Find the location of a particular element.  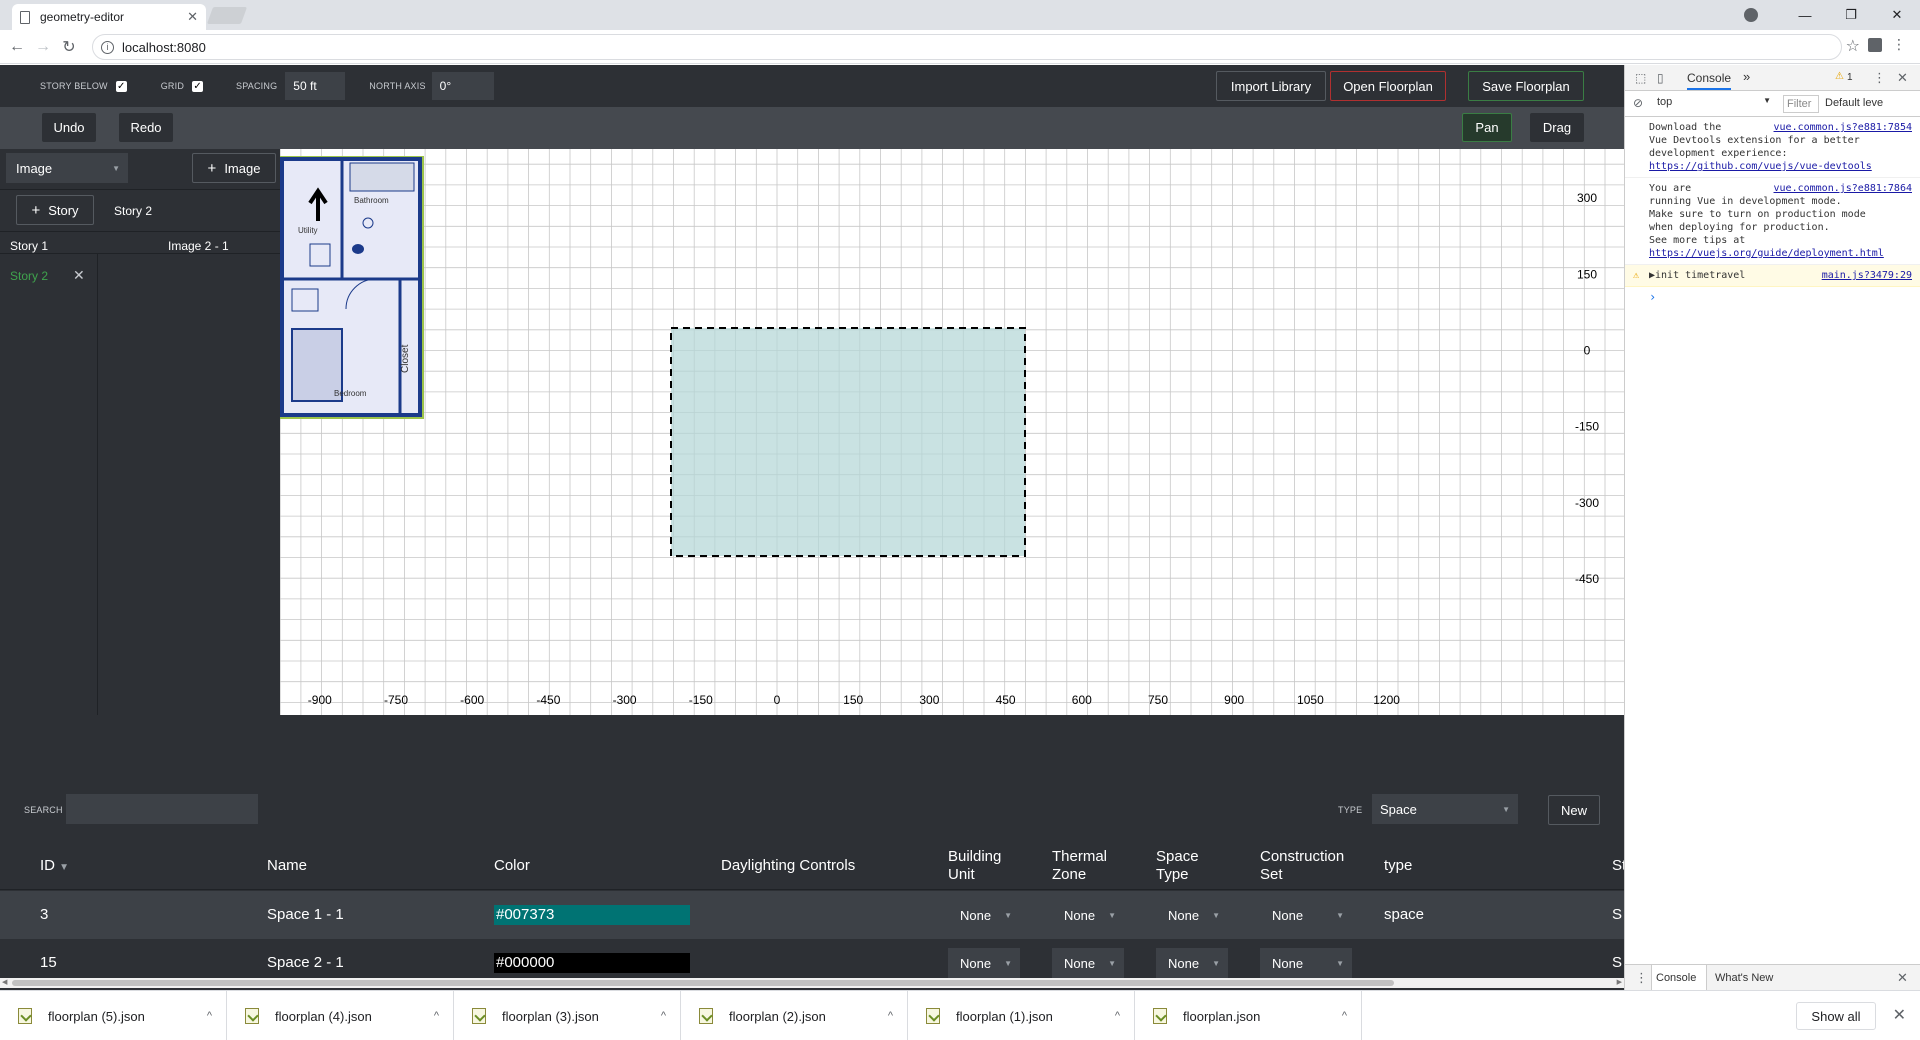

redo-button: Redo is located at coordinates (146, 127).